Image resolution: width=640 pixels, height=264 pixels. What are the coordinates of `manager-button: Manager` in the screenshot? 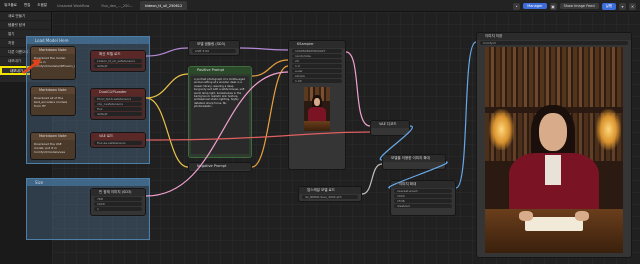 It's located at (535, 6).